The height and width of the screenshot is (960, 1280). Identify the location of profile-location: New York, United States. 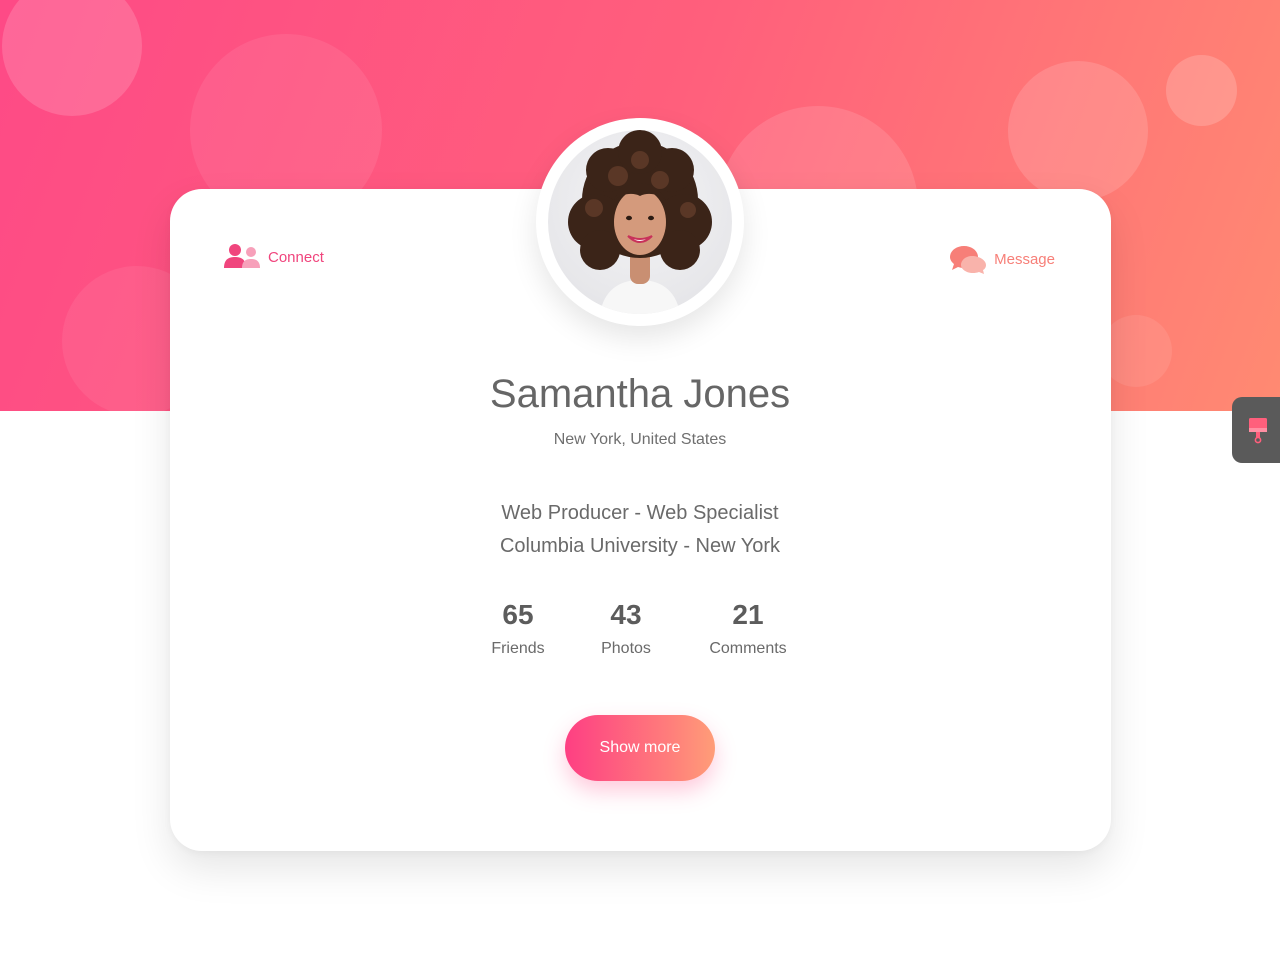
(640, 439).